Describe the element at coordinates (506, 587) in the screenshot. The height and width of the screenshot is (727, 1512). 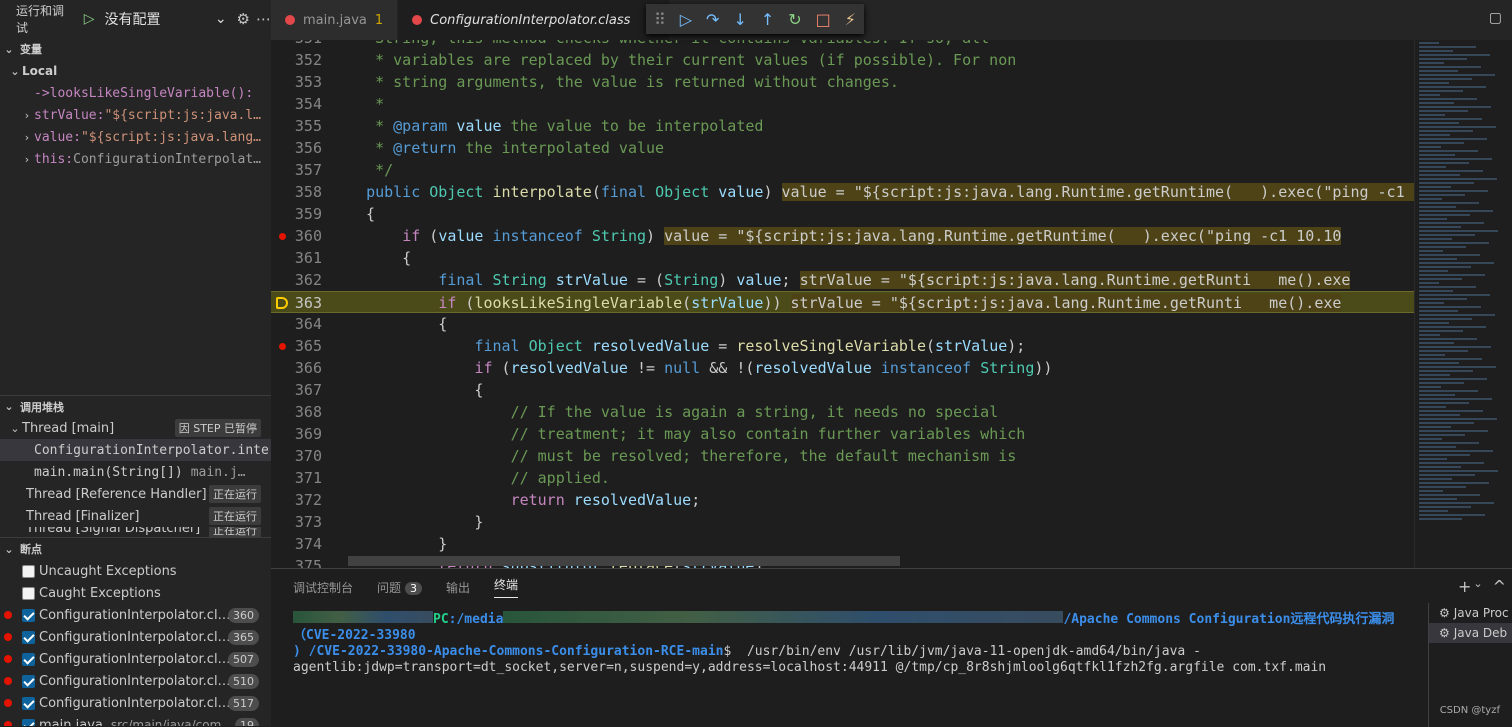
I see `tab-terminal: 终端` at that location.